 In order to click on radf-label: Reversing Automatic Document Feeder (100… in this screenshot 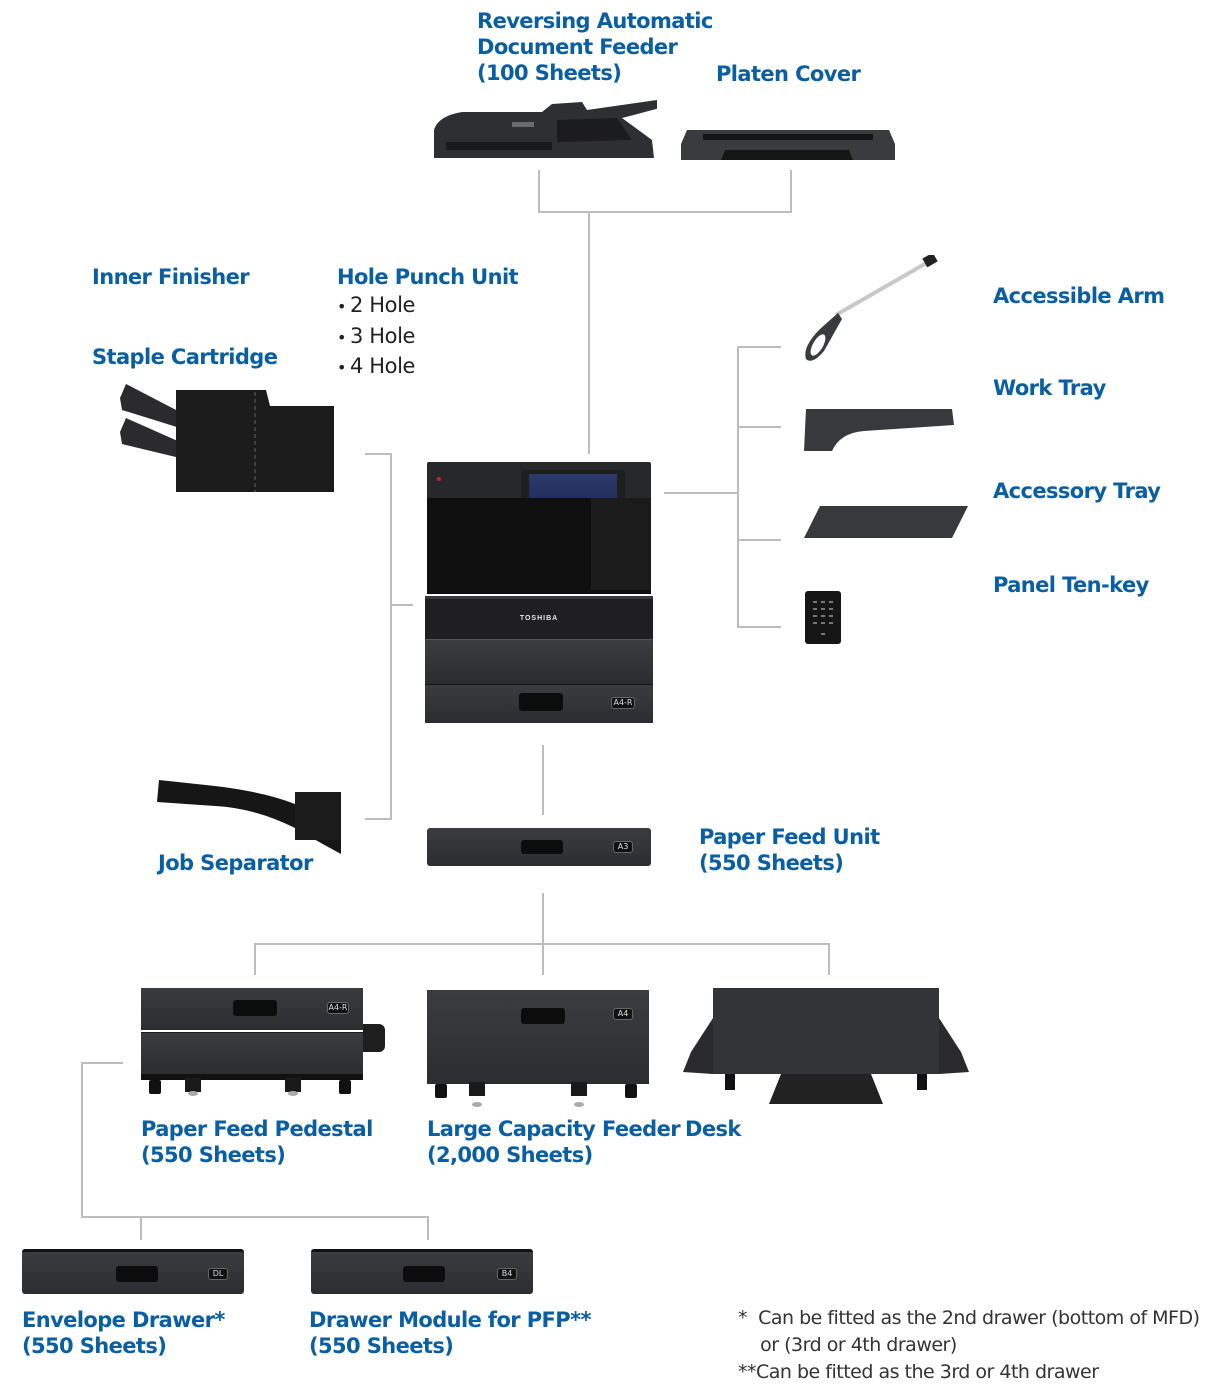, I will do `click(595, 47)`.